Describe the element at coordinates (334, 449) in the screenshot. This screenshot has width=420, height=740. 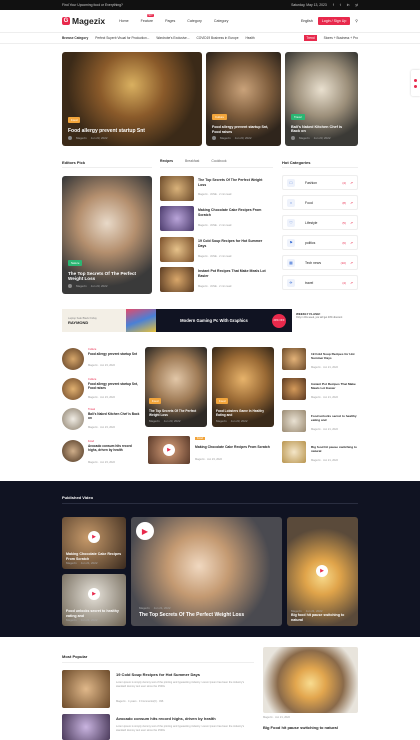
I see `post-title: Big food hit pause switching to natural` at that location.